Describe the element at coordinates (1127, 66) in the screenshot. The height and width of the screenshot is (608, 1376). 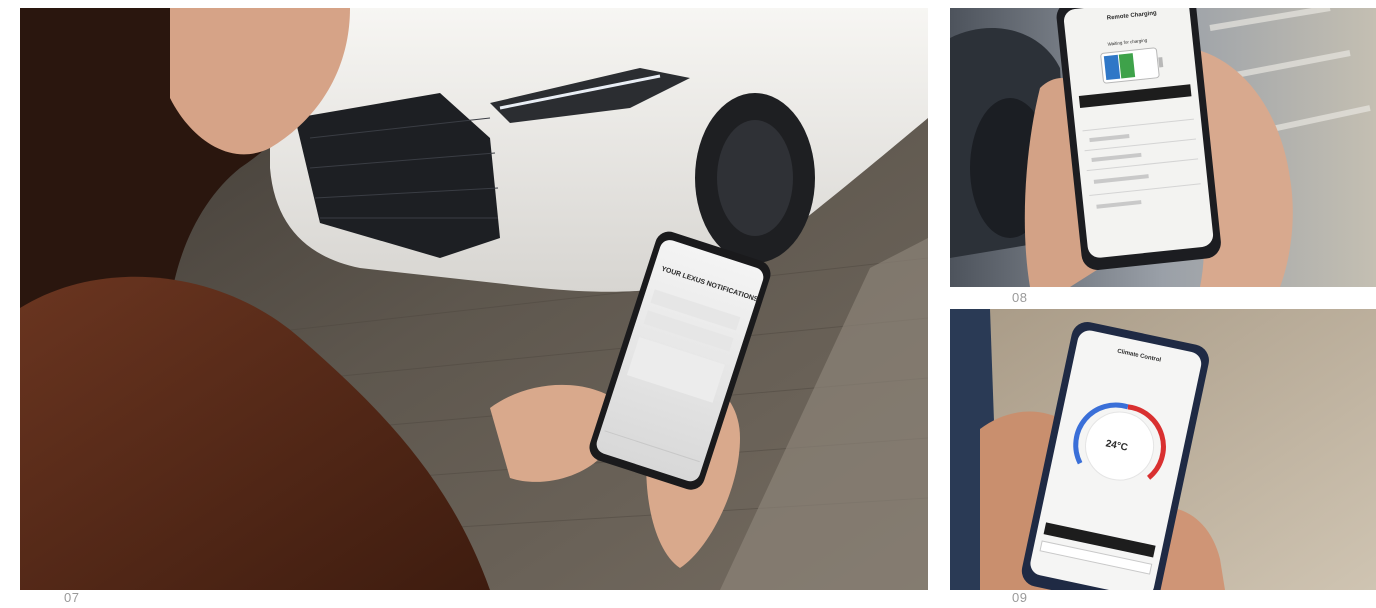
I see `battery-green-segment` at that location.